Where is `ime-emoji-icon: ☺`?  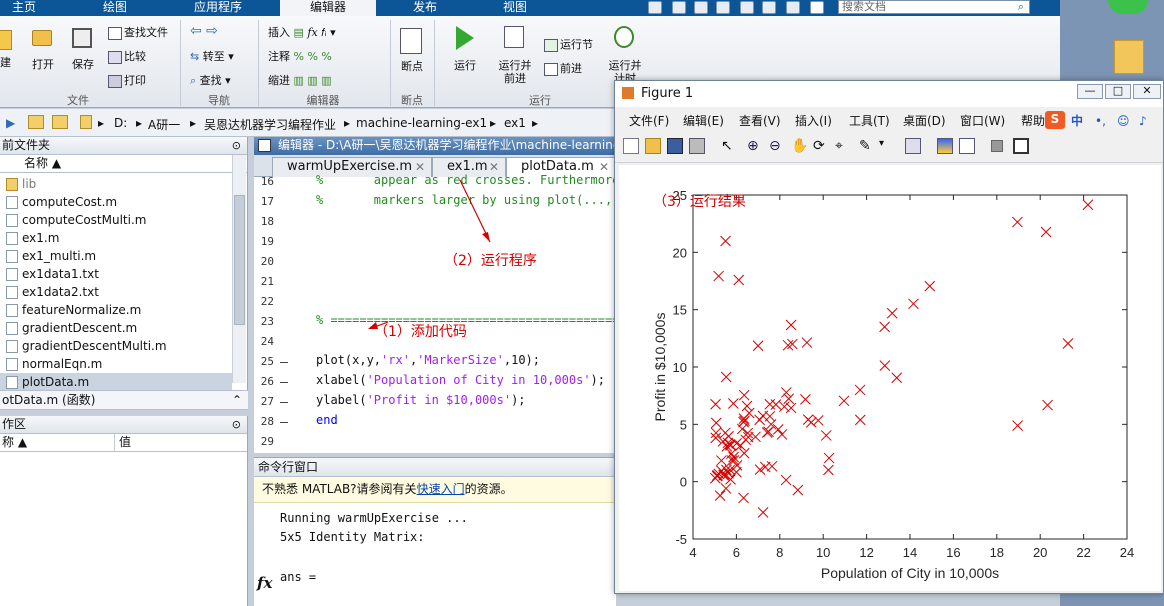
ime-emoji-icon: ☺ is located at coordinates (1123, 121).